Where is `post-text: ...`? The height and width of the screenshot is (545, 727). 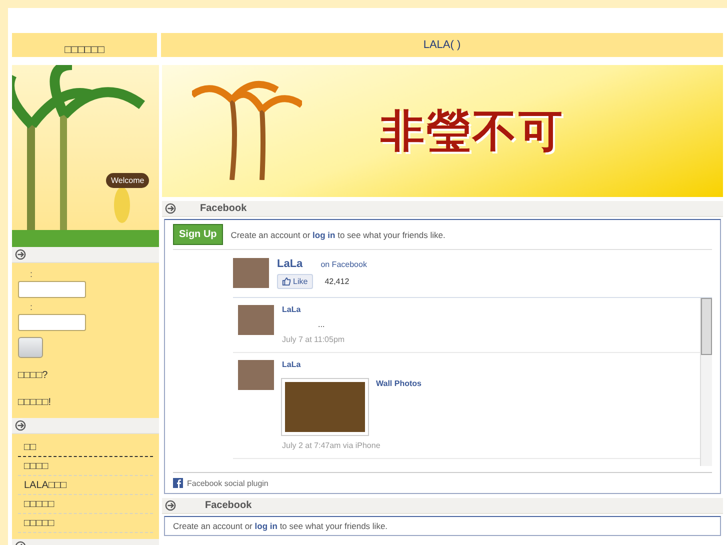 post-text: ... is located at coordinates (322, 324).